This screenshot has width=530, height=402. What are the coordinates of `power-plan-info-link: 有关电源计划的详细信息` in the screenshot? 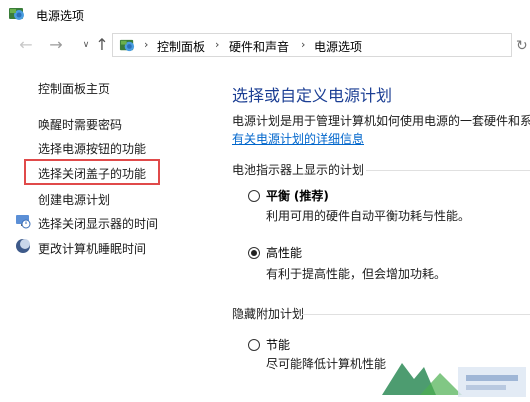 It's located at (298, 138).